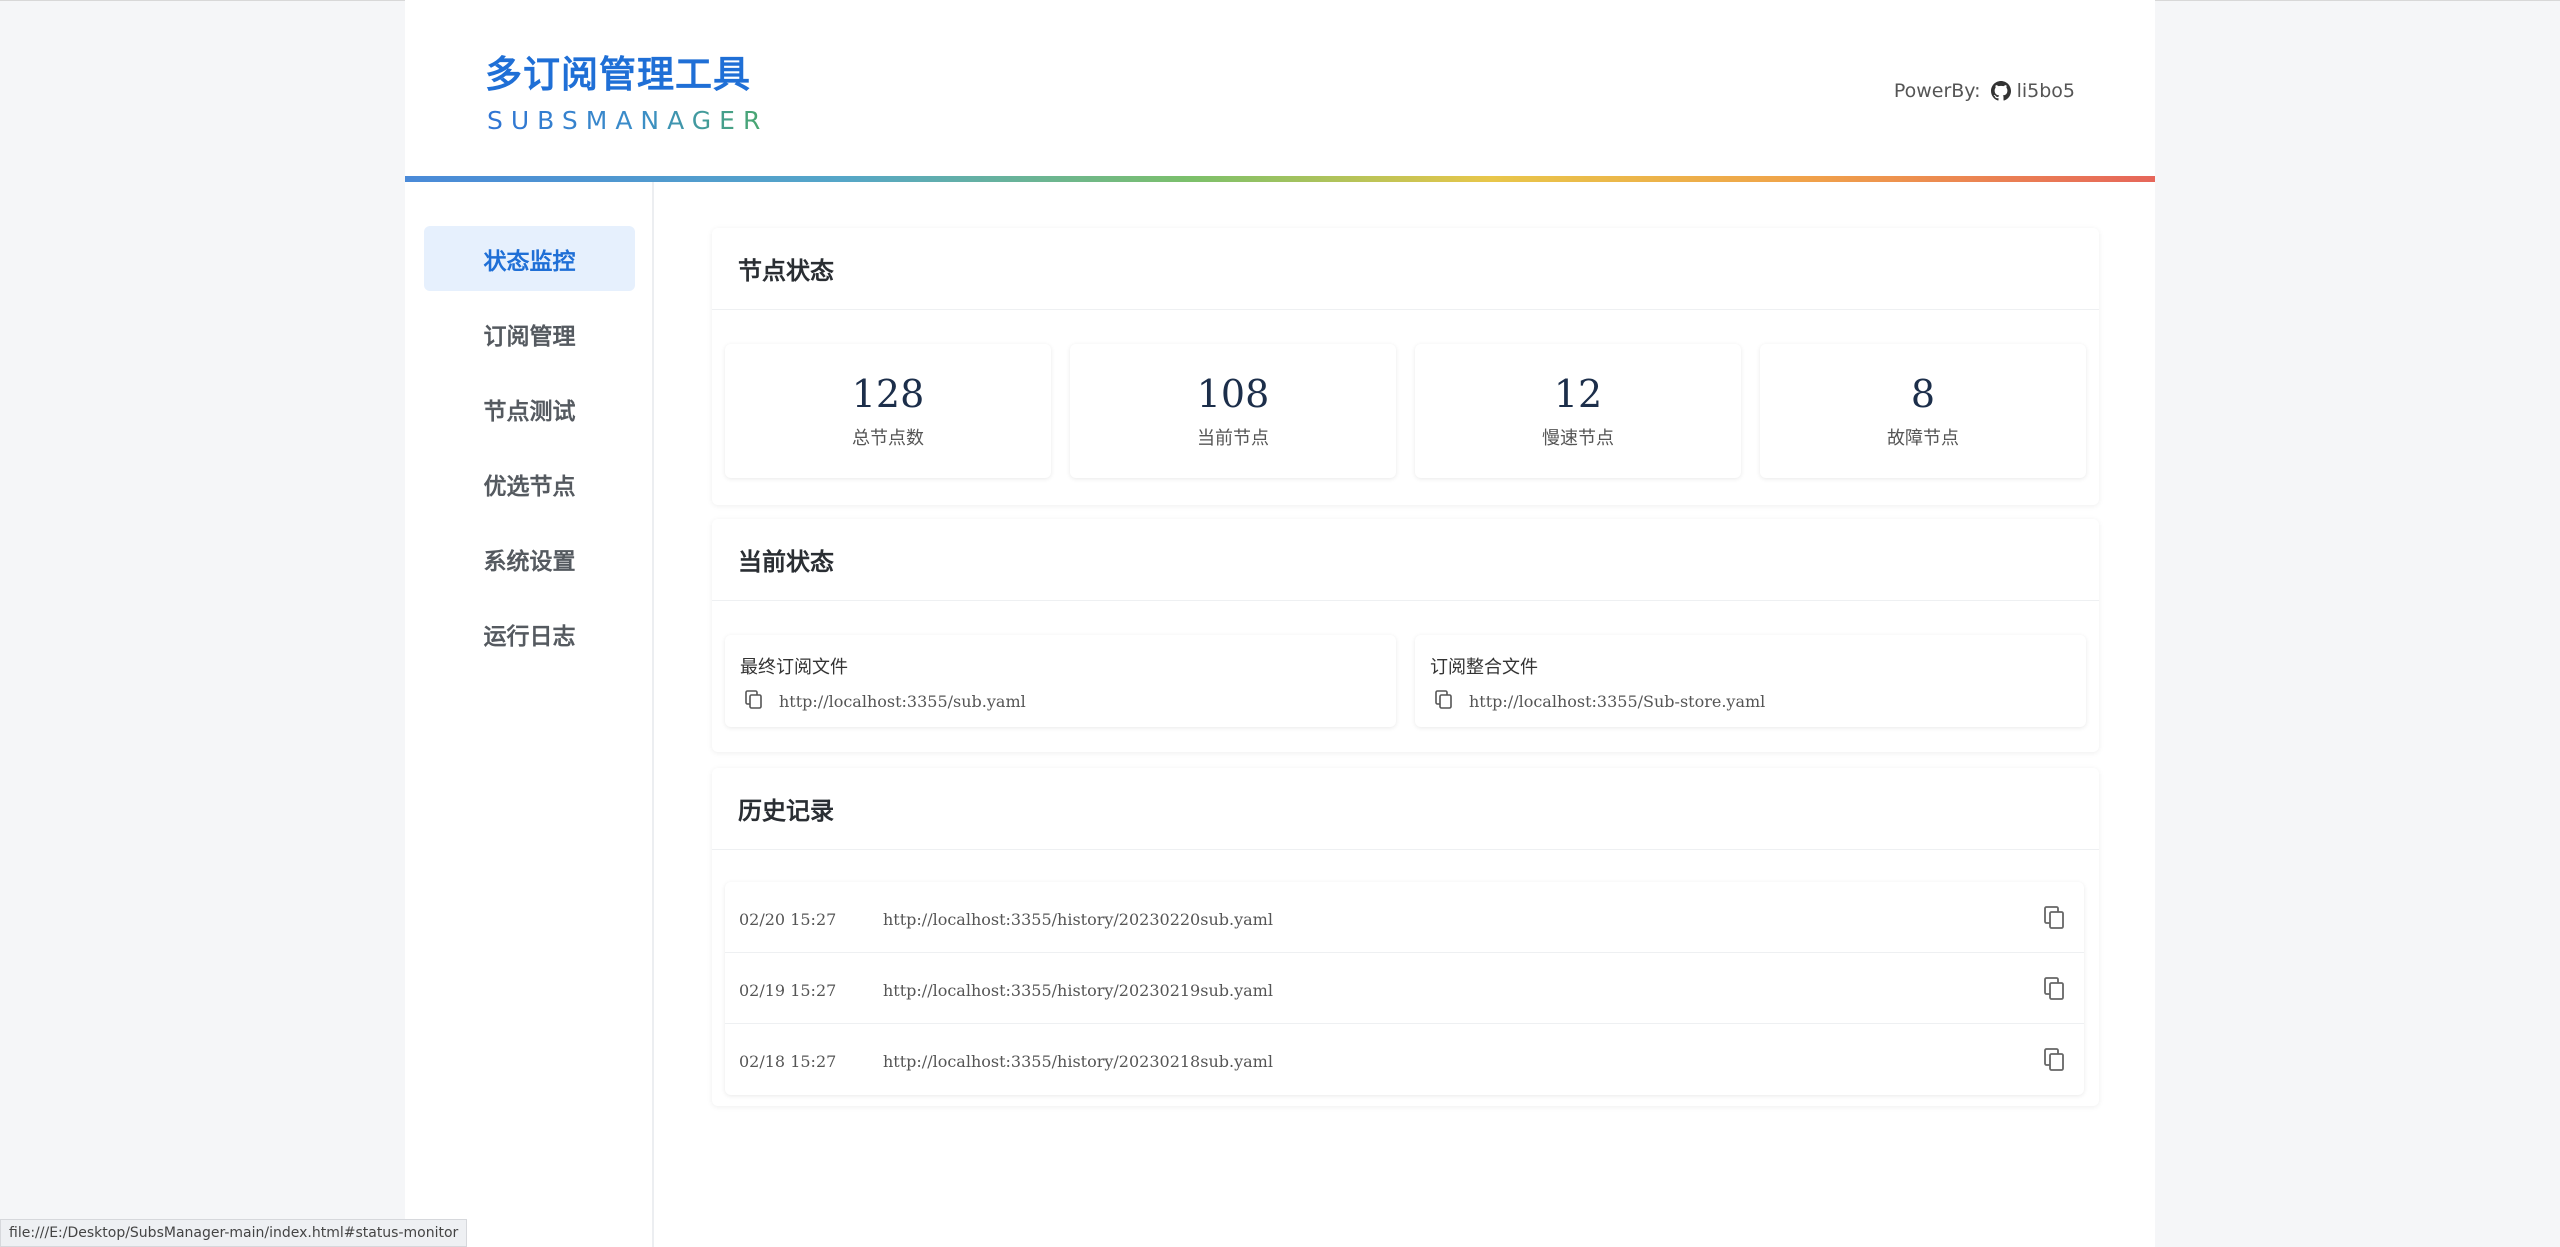 The height and width of the screenshot is (1247, 2560). What do you see at coordinates (1617, 701) in the screenshot?
I see `file-url: http://localhost:3355/Sub-store.yaml` at bounding box center [1617, 701].